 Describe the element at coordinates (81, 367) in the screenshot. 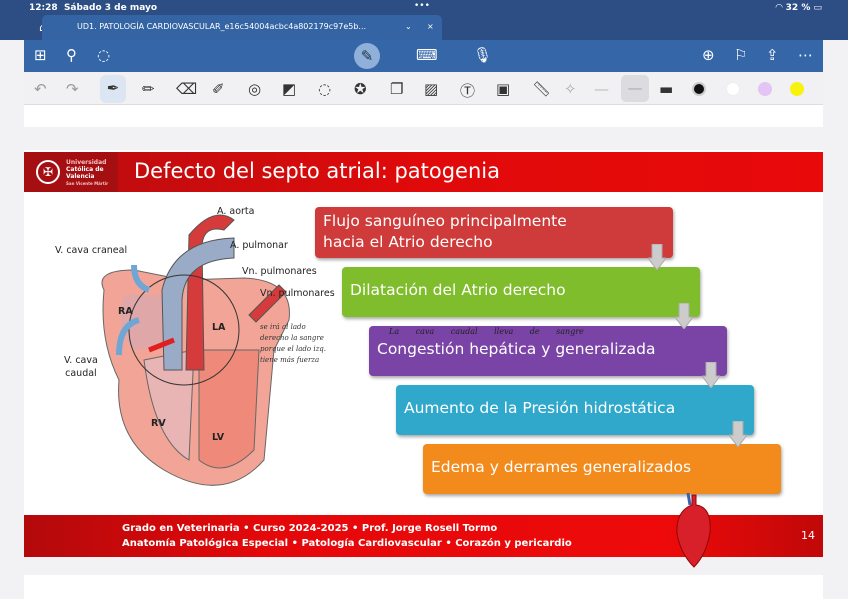

I see `label-vcaudal: V. cava caudal` at that location.